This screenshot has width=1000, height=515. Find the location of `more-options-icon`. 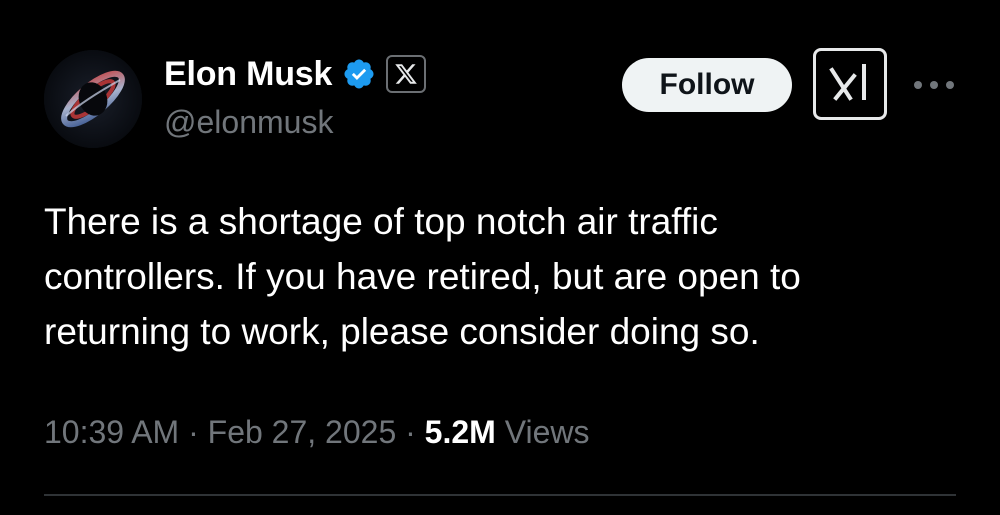

more-options-icon is located at coordinates (934, 85).